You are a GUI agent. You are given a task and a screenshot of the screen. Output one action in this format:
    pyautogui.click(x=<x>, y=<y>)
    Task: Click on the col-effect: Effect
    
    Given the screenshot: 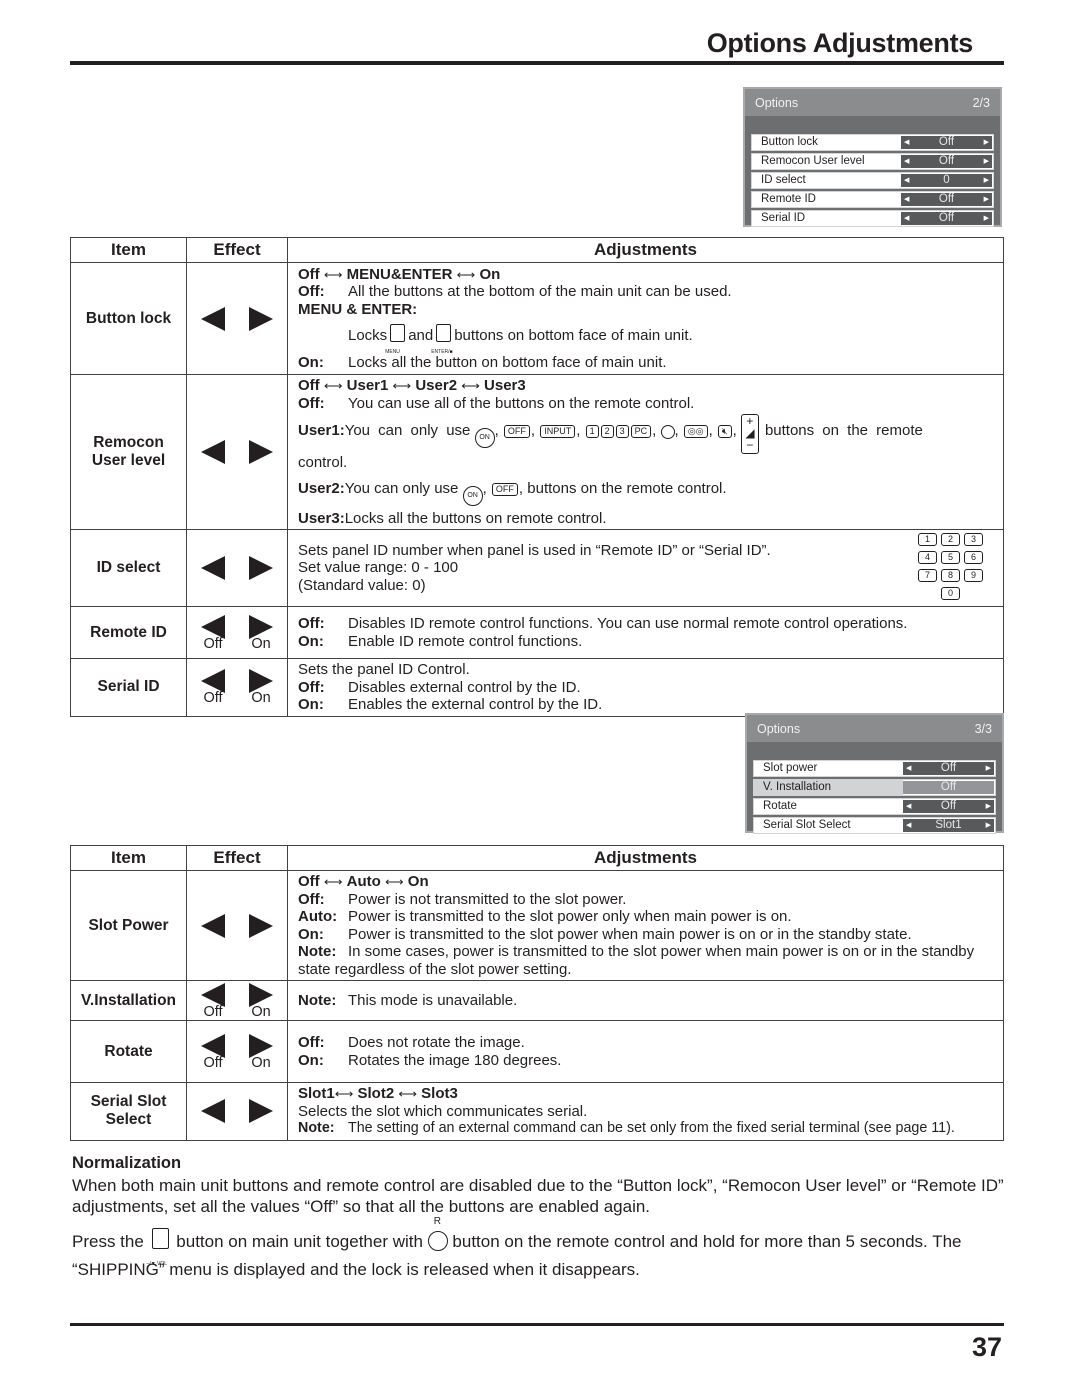 What is the action you would take?
    pyautogui.click(x=237, y=858)
    